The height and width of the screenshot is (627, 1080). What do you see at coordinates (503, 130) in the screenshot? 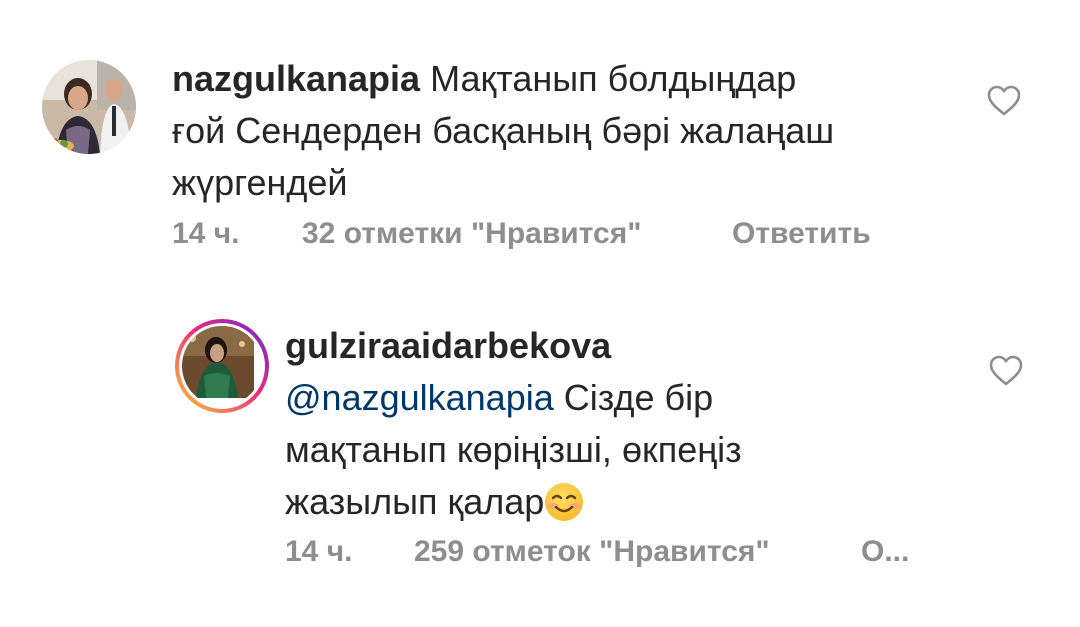
I see `comment-text-line: ғой Сендерден басқаның бәрі жалаңаш` at bounding box center [503, 130].